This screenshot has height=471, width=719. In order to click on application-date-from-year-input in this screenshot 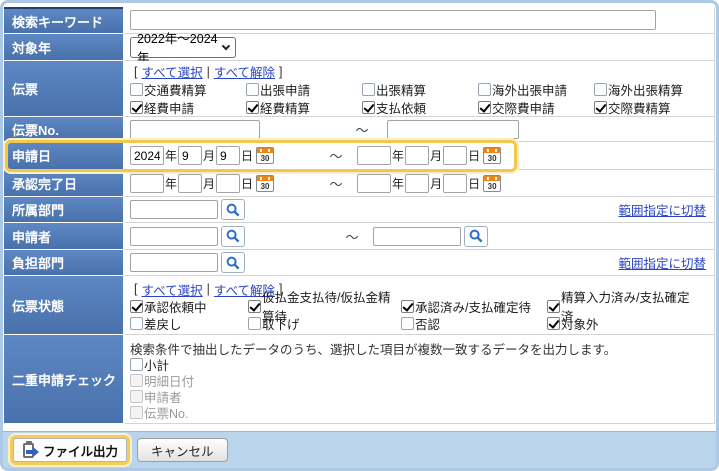, I will do `click(147, 155)`.